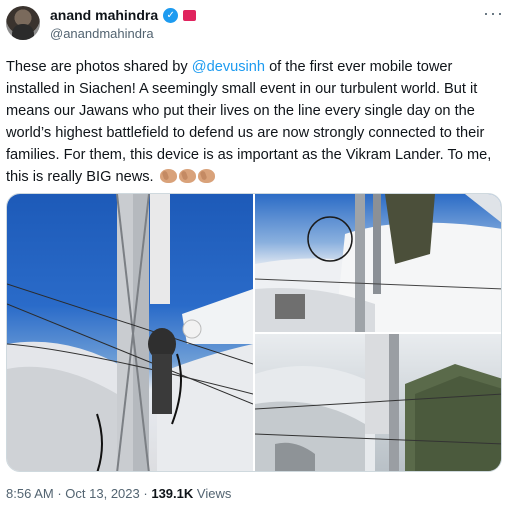  I want to click on photo-tower-snow-tent-illustration, so click(378, 263).